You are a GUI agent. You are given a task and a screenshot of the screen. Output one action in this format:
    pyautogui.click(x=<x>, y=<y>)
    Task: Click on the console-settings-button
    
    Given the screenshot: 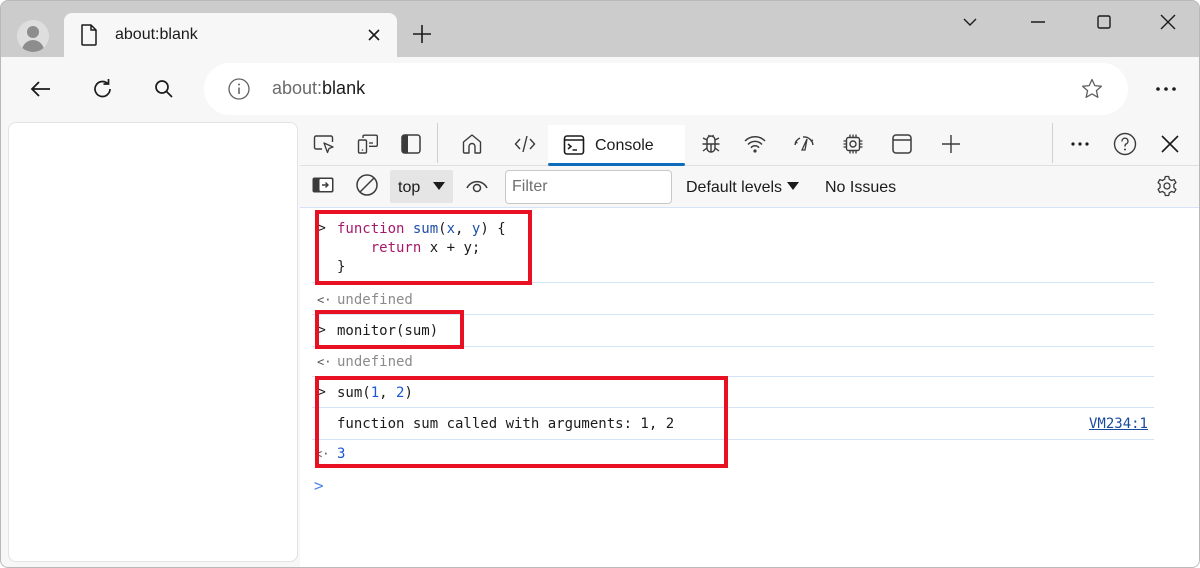 What is the action you would take?
    pyautogui.click(x=1167, y=186)
    